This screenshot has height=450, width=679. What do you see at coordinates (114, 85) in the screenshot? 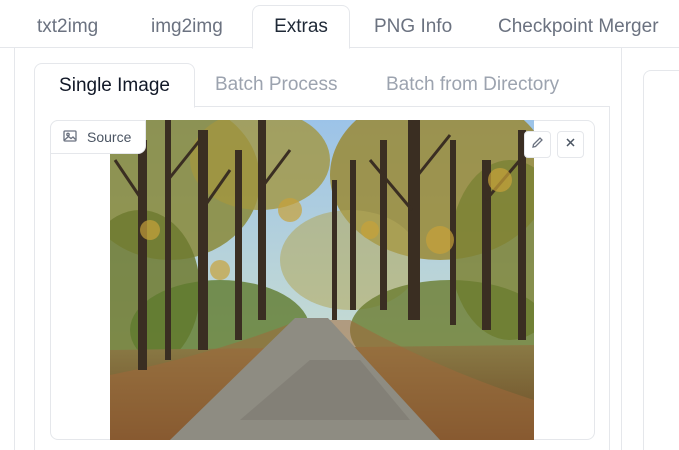
I see `tab-single-image: Single Image` at bounding box center [114, 85].